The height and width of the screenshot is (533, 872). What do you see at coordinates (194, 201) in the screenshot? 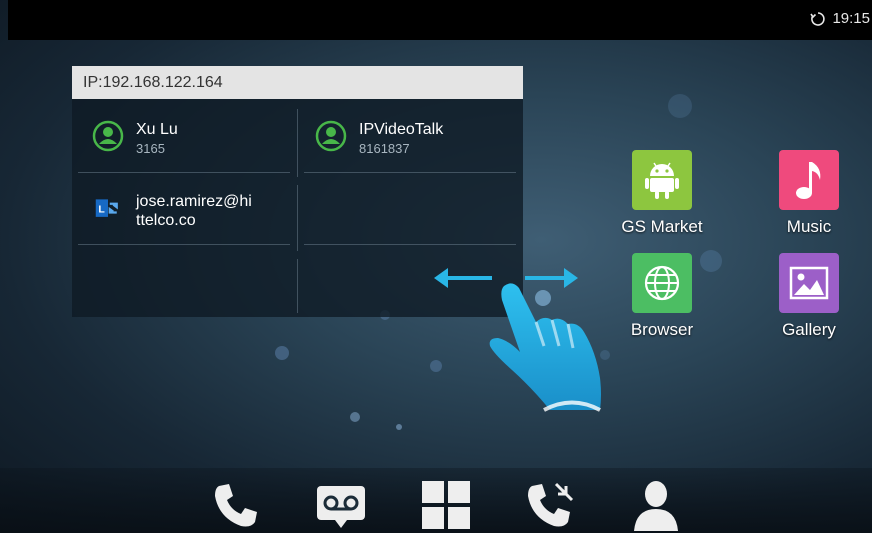
I see `contact-name: jose.ramirez@hi` at bounding box center [194, 201].